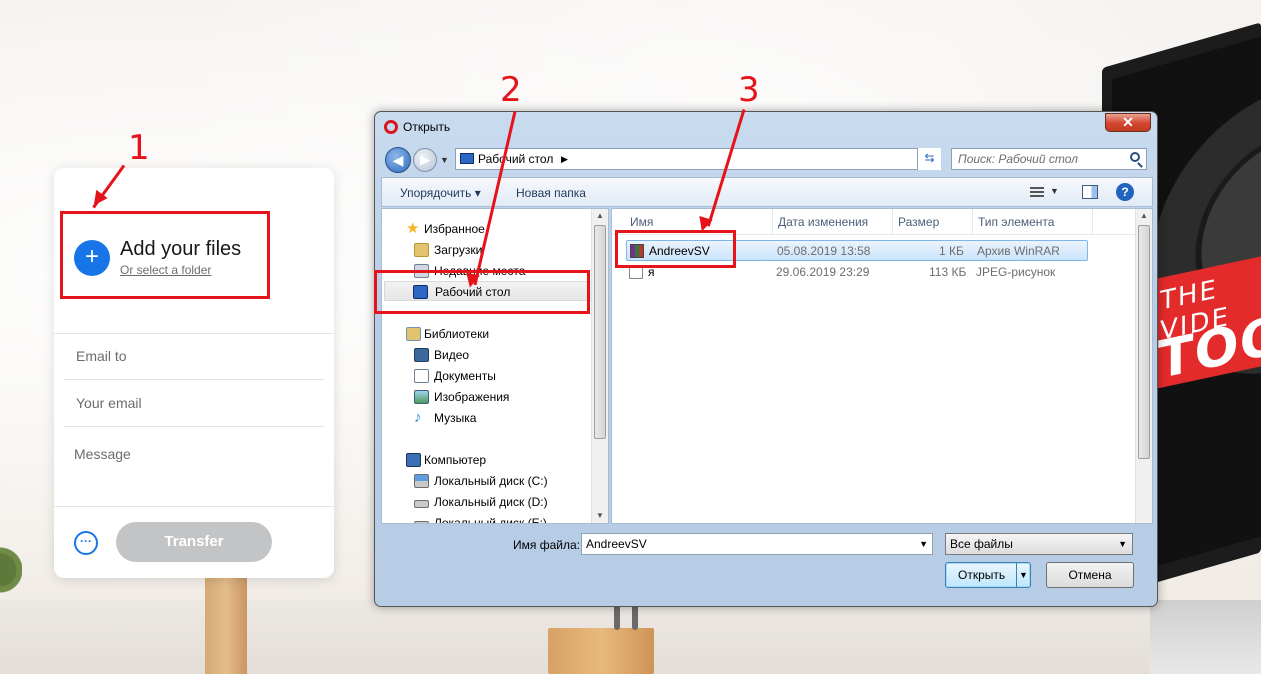 The image size is (1261, 674). What do you see at coordinates (421, 376) in the screenshot?
I see `document-icon` at bounding box center [421, 376].